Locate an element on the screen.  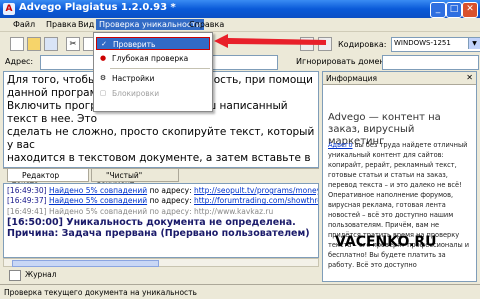
ignore-domains-label: Игнорировать домены: is located at coordinates (345, 61).